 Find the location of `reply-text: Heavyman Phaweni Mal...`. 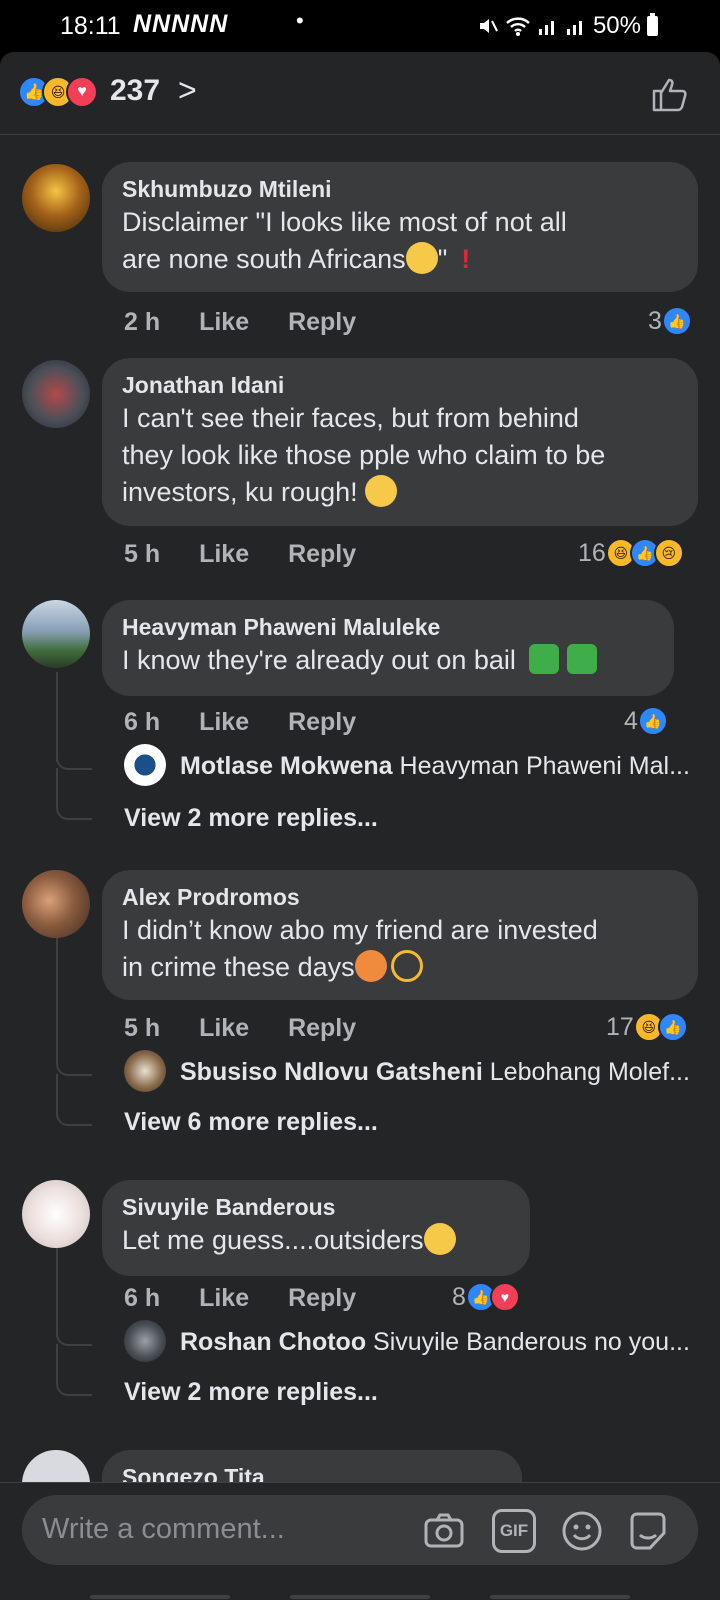

reply-text: Heavyman Phaweni Mal... is located at coordinates (544, 766).